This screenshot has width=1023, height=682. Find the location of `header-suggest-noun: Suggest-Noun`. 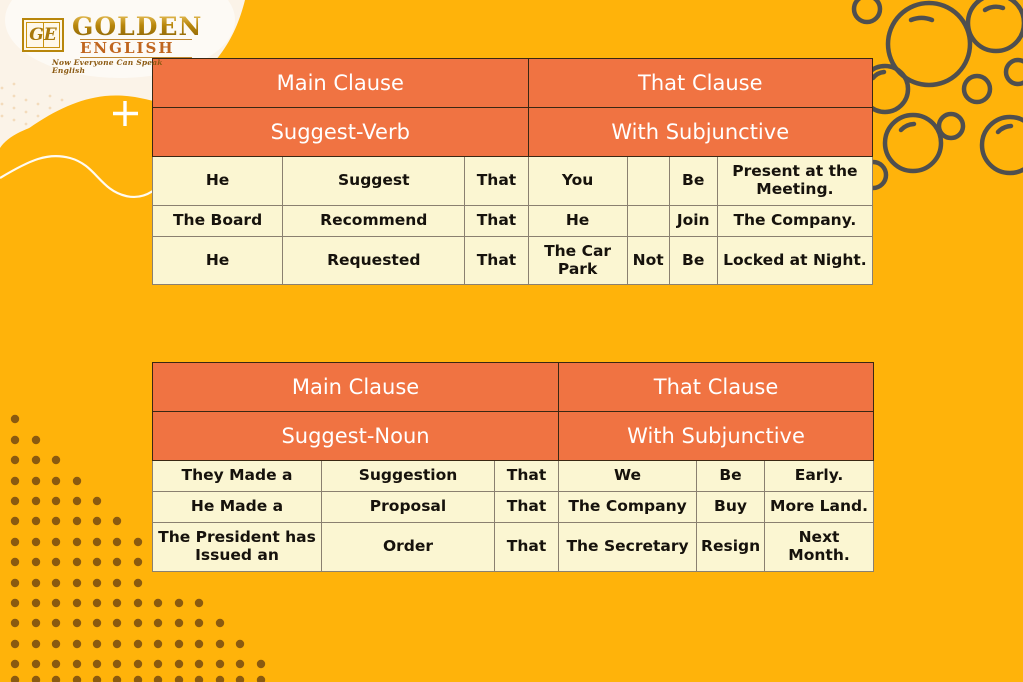

header-suggest-noun: Suggest-Noun is located at coordinates (355, 436).